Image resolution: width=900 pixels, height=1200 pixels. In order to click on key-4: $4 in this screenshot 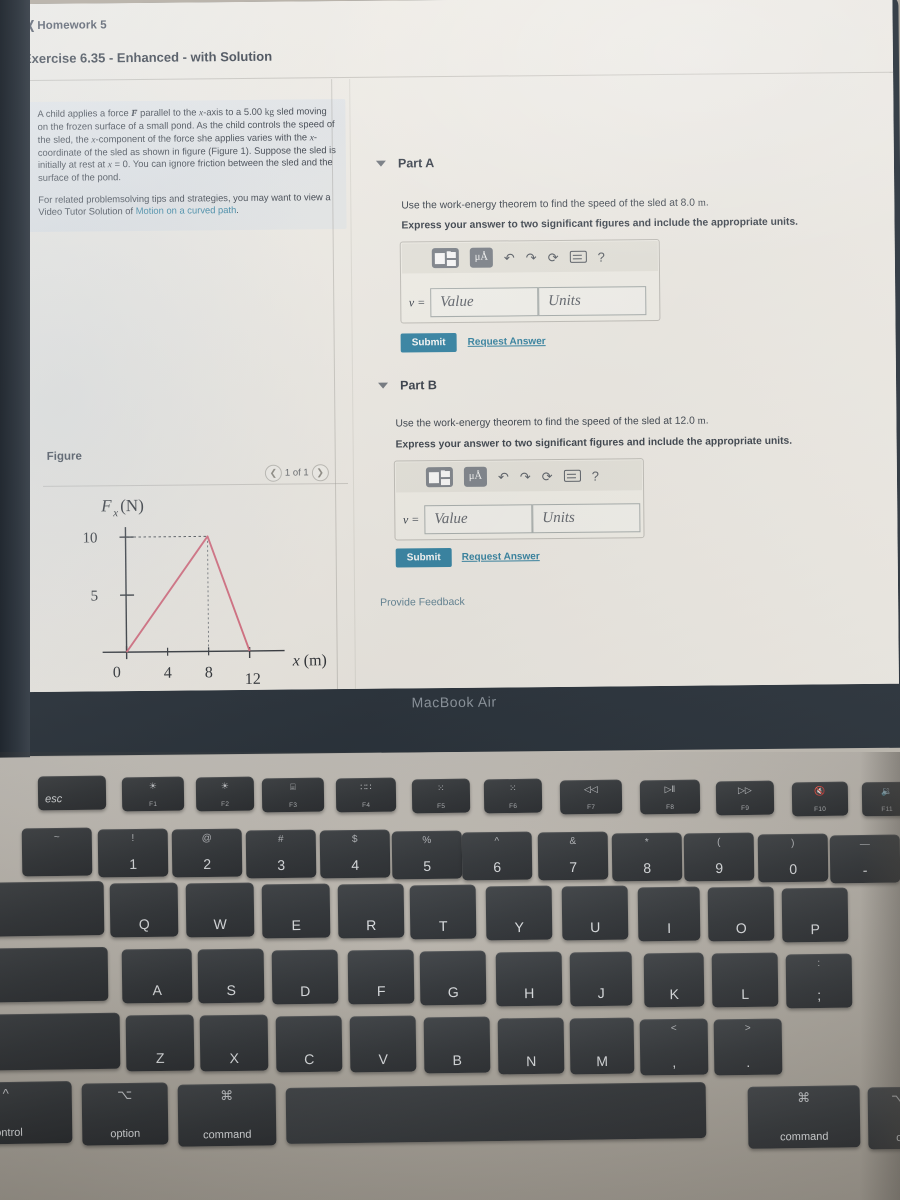, I will do `click(355, 854)`.